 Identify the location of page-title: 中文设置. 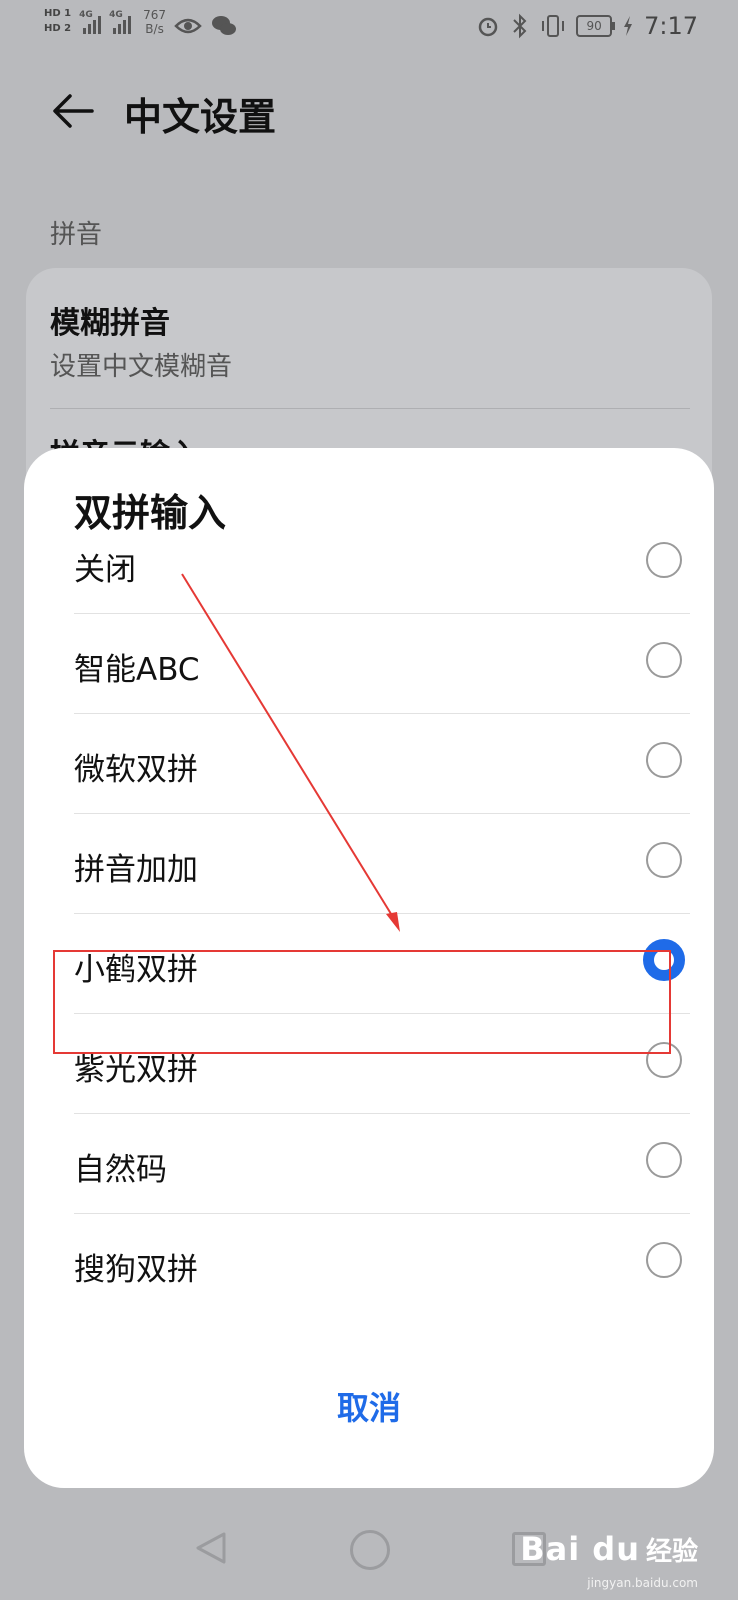
(200, 117).